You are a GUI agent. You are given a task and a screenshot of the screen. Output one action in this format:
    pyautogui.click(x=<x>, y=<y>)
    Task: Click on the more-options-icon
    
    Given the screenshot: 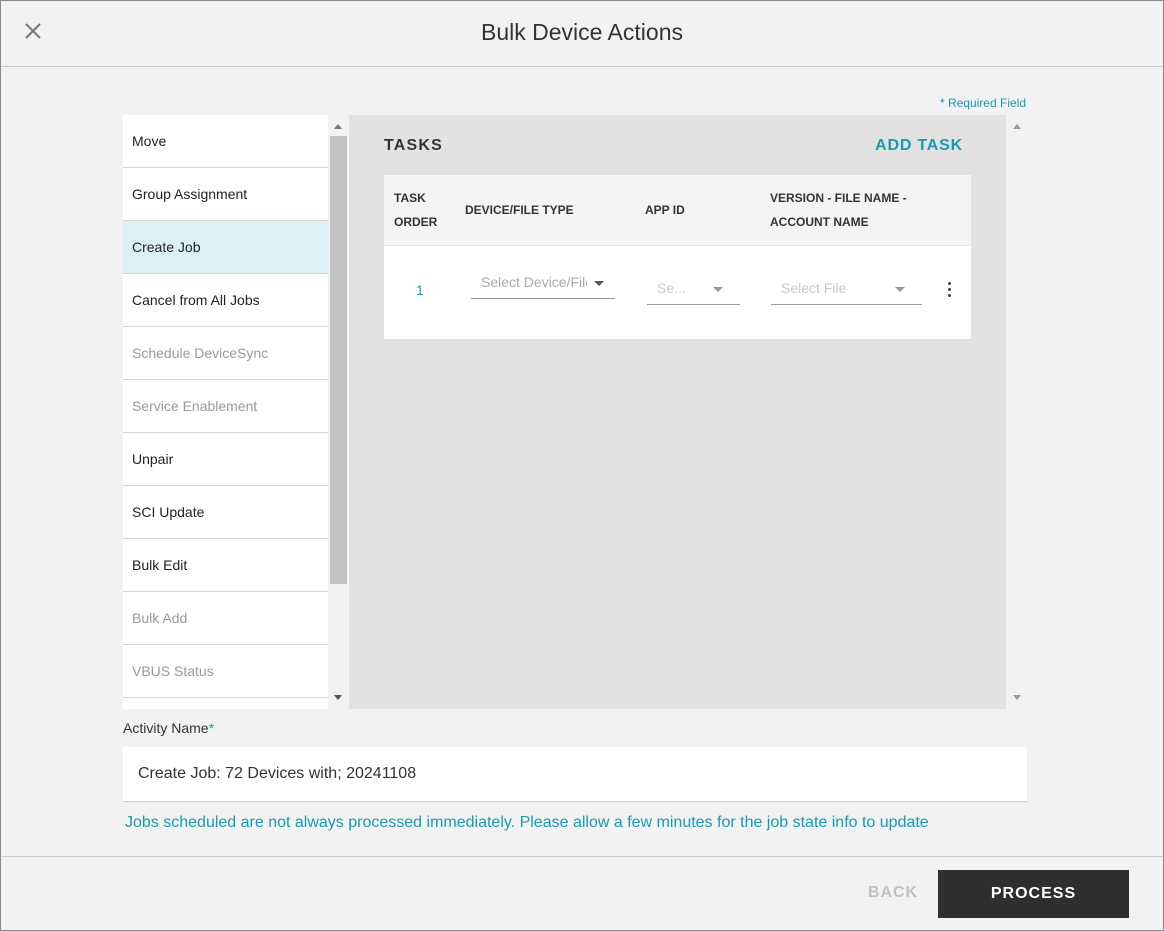 What is the action you would take?
    pyautogui.click(x=949, y=291)
    